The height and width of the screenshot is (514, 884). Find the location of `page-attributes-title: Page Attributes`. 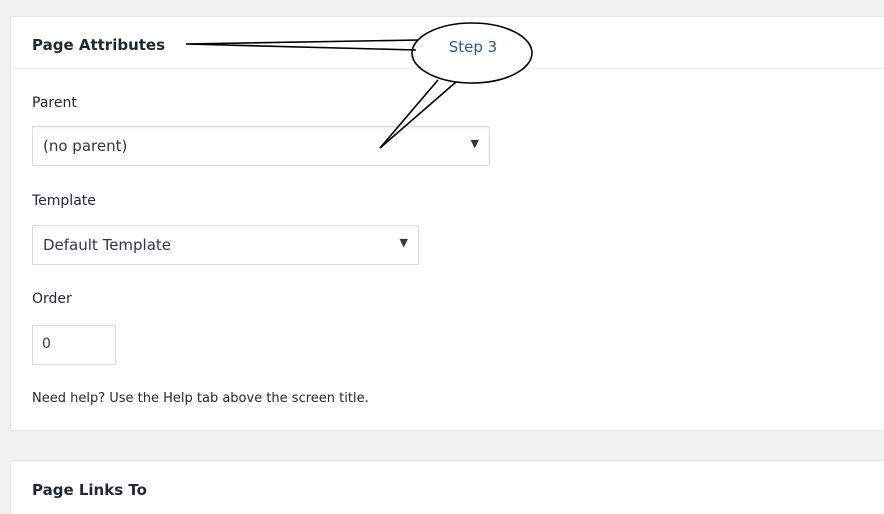

page-attributes-title: Page Attributes is located at coordinates (99, 45).